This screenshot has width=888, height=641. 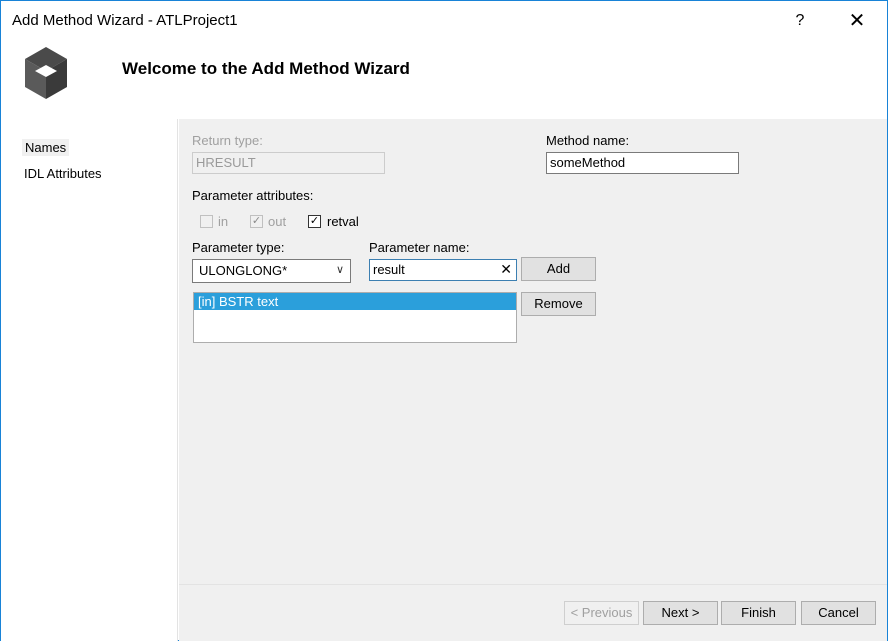 I want to click on help-button: ?, so click(x=800, y=21).